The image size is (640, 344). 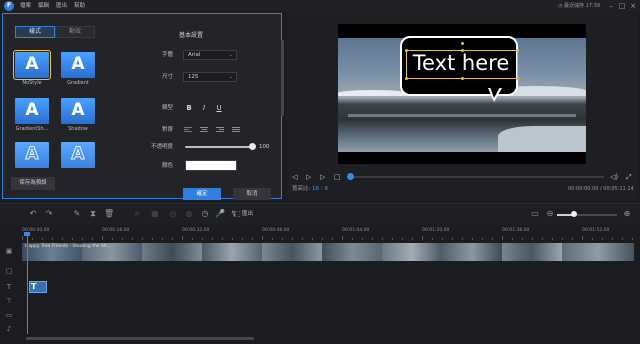 I want to click on next-frame-icon: ▷, so click(x=322, y=177).